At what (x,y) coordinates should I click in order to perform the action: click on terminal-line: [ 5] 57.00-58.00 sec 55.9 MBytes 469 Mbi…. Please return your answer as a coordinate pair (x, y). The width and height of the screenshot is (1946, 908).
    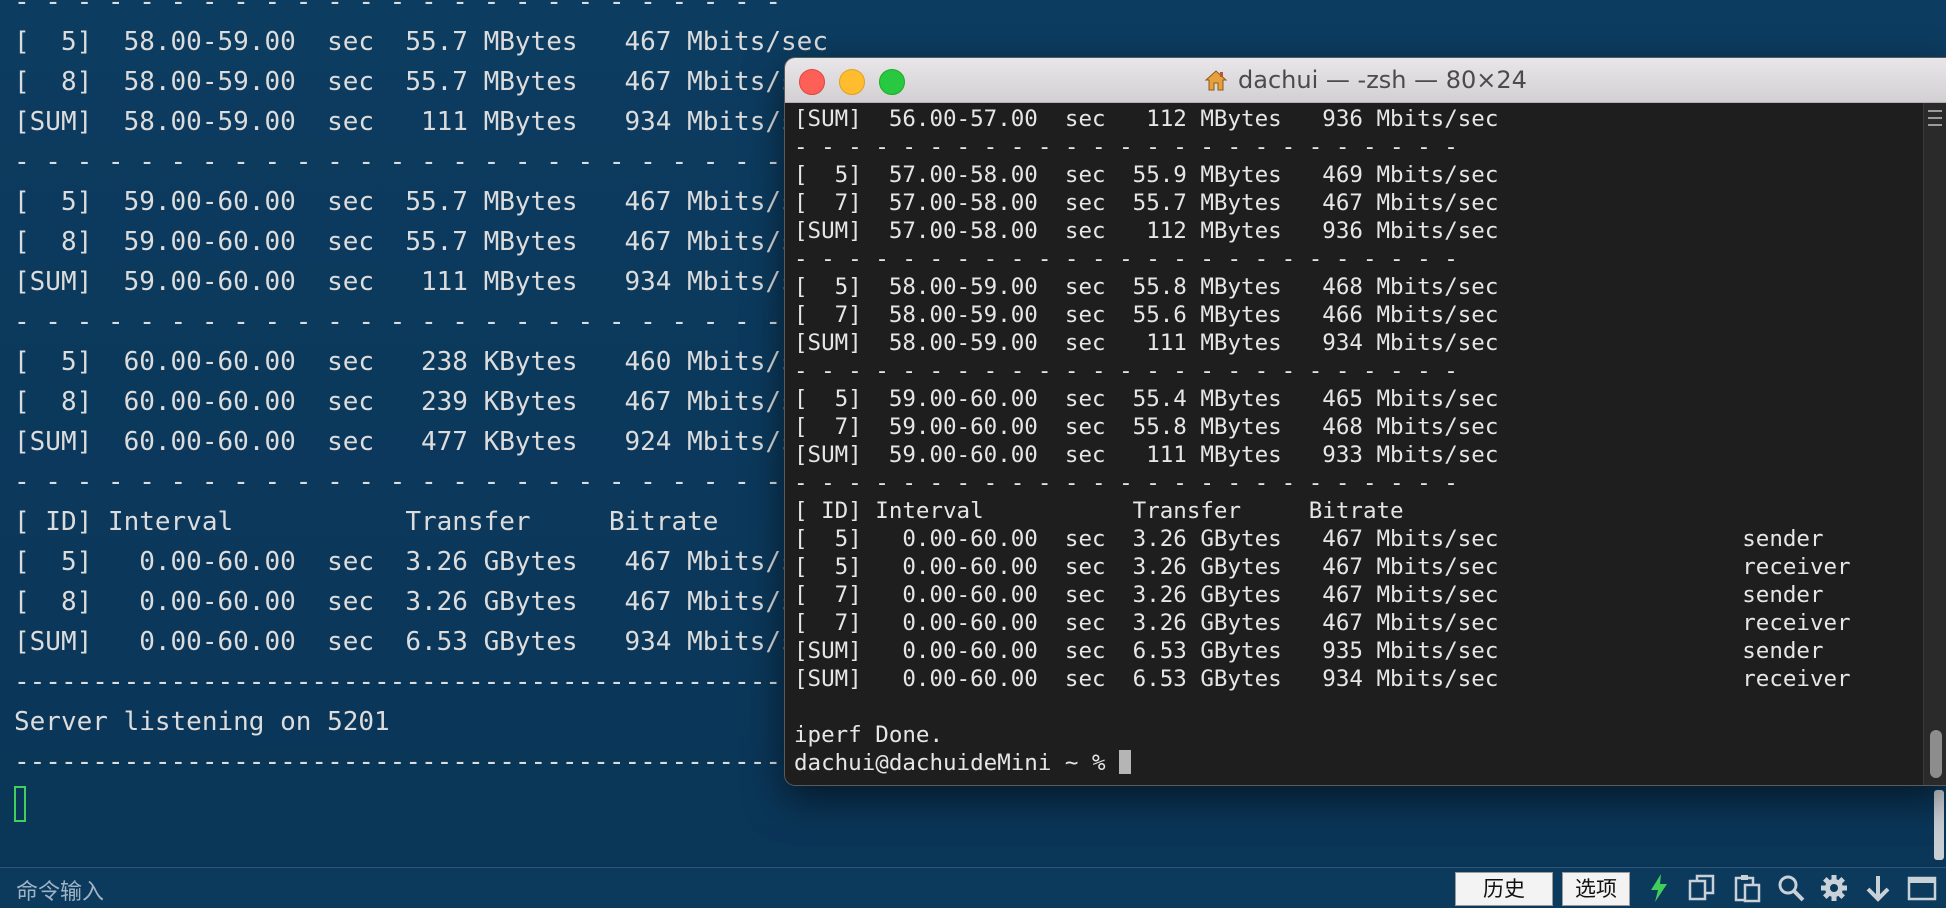
    Looking at the image, I should click on (1146, 175).